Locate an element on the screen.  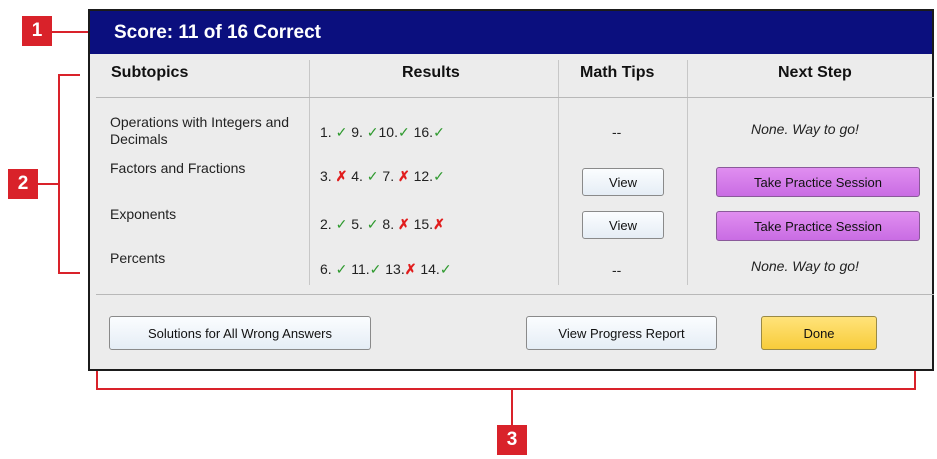
results-row: 6. ✓ 11.✓ 13.✗ 14.✓ is located at coordinates (386, 269).